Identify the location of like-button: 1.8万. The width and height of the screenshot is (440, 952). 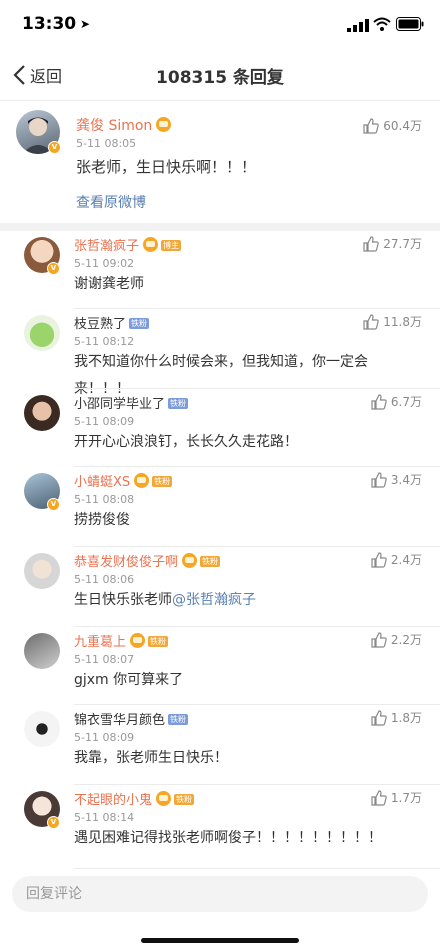
(396, 717).